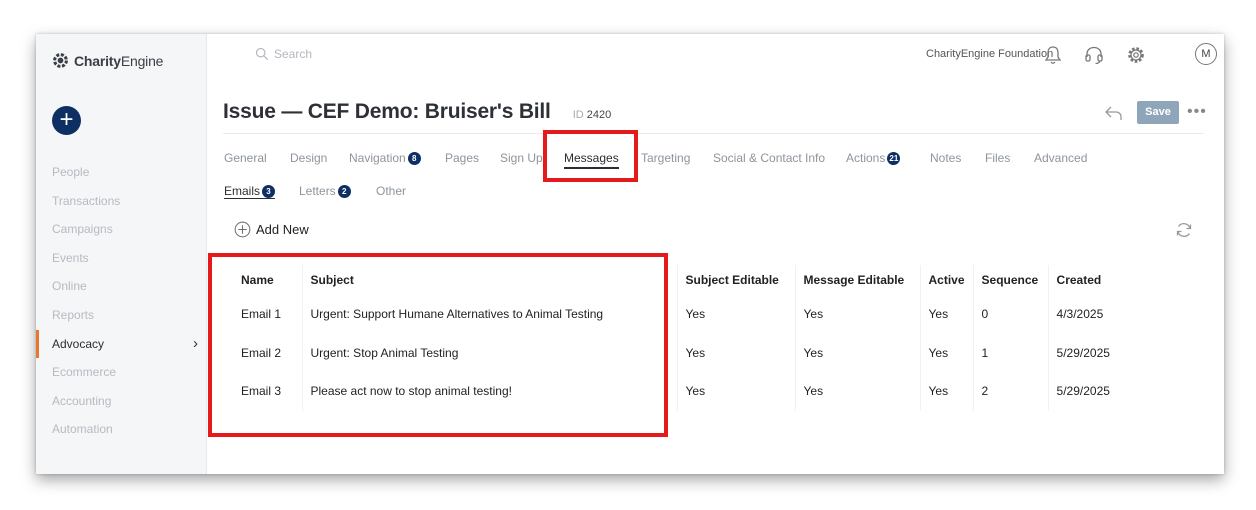 The image size is (1256, 510). Describe the element at coordinates (325, 191) in the screenshot. I see `subtab-letters: Letters 2` at that location.